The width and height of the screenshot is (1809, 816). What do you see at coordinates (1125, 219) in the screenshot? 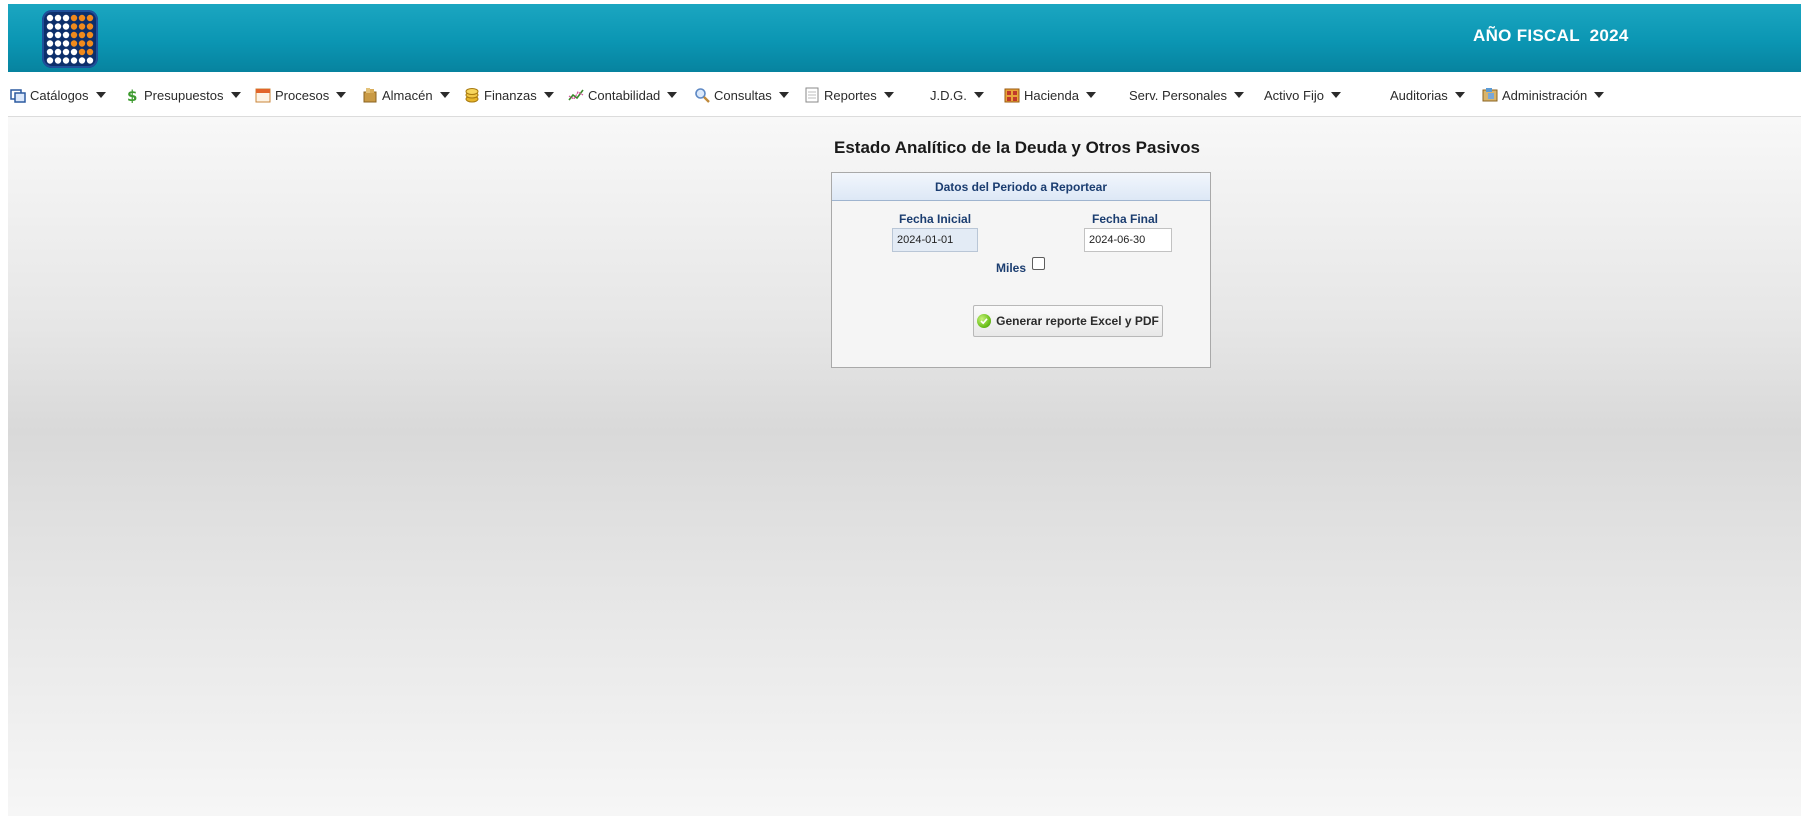
I see `fecha-final-label: Fecha Final` at bounding box center [1125, 219].